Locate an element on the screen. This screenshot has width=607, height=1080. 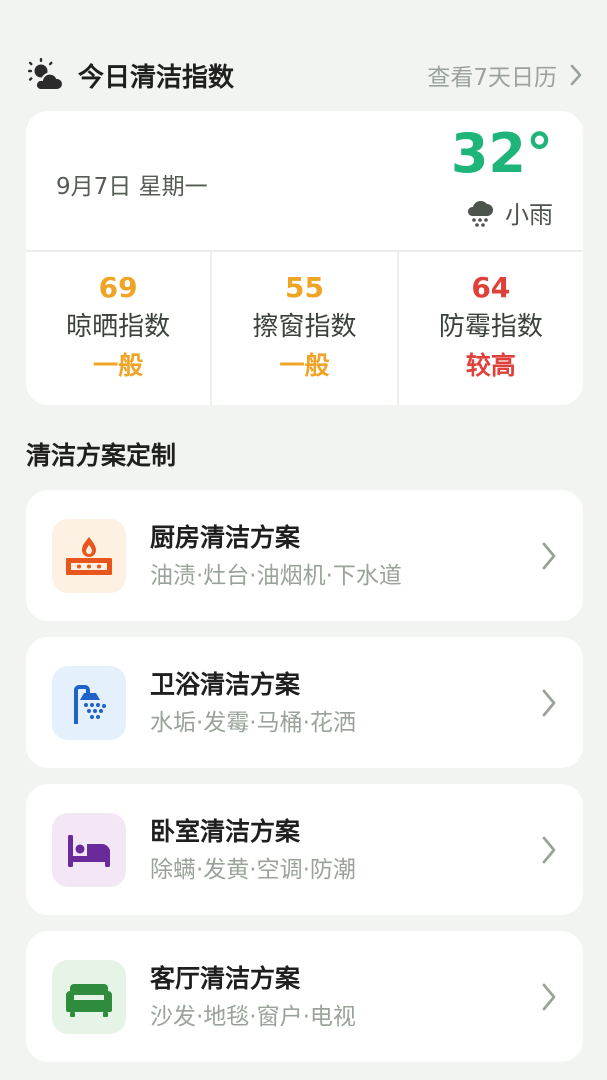
index-value: 55 is located at coordinates (304, 287).